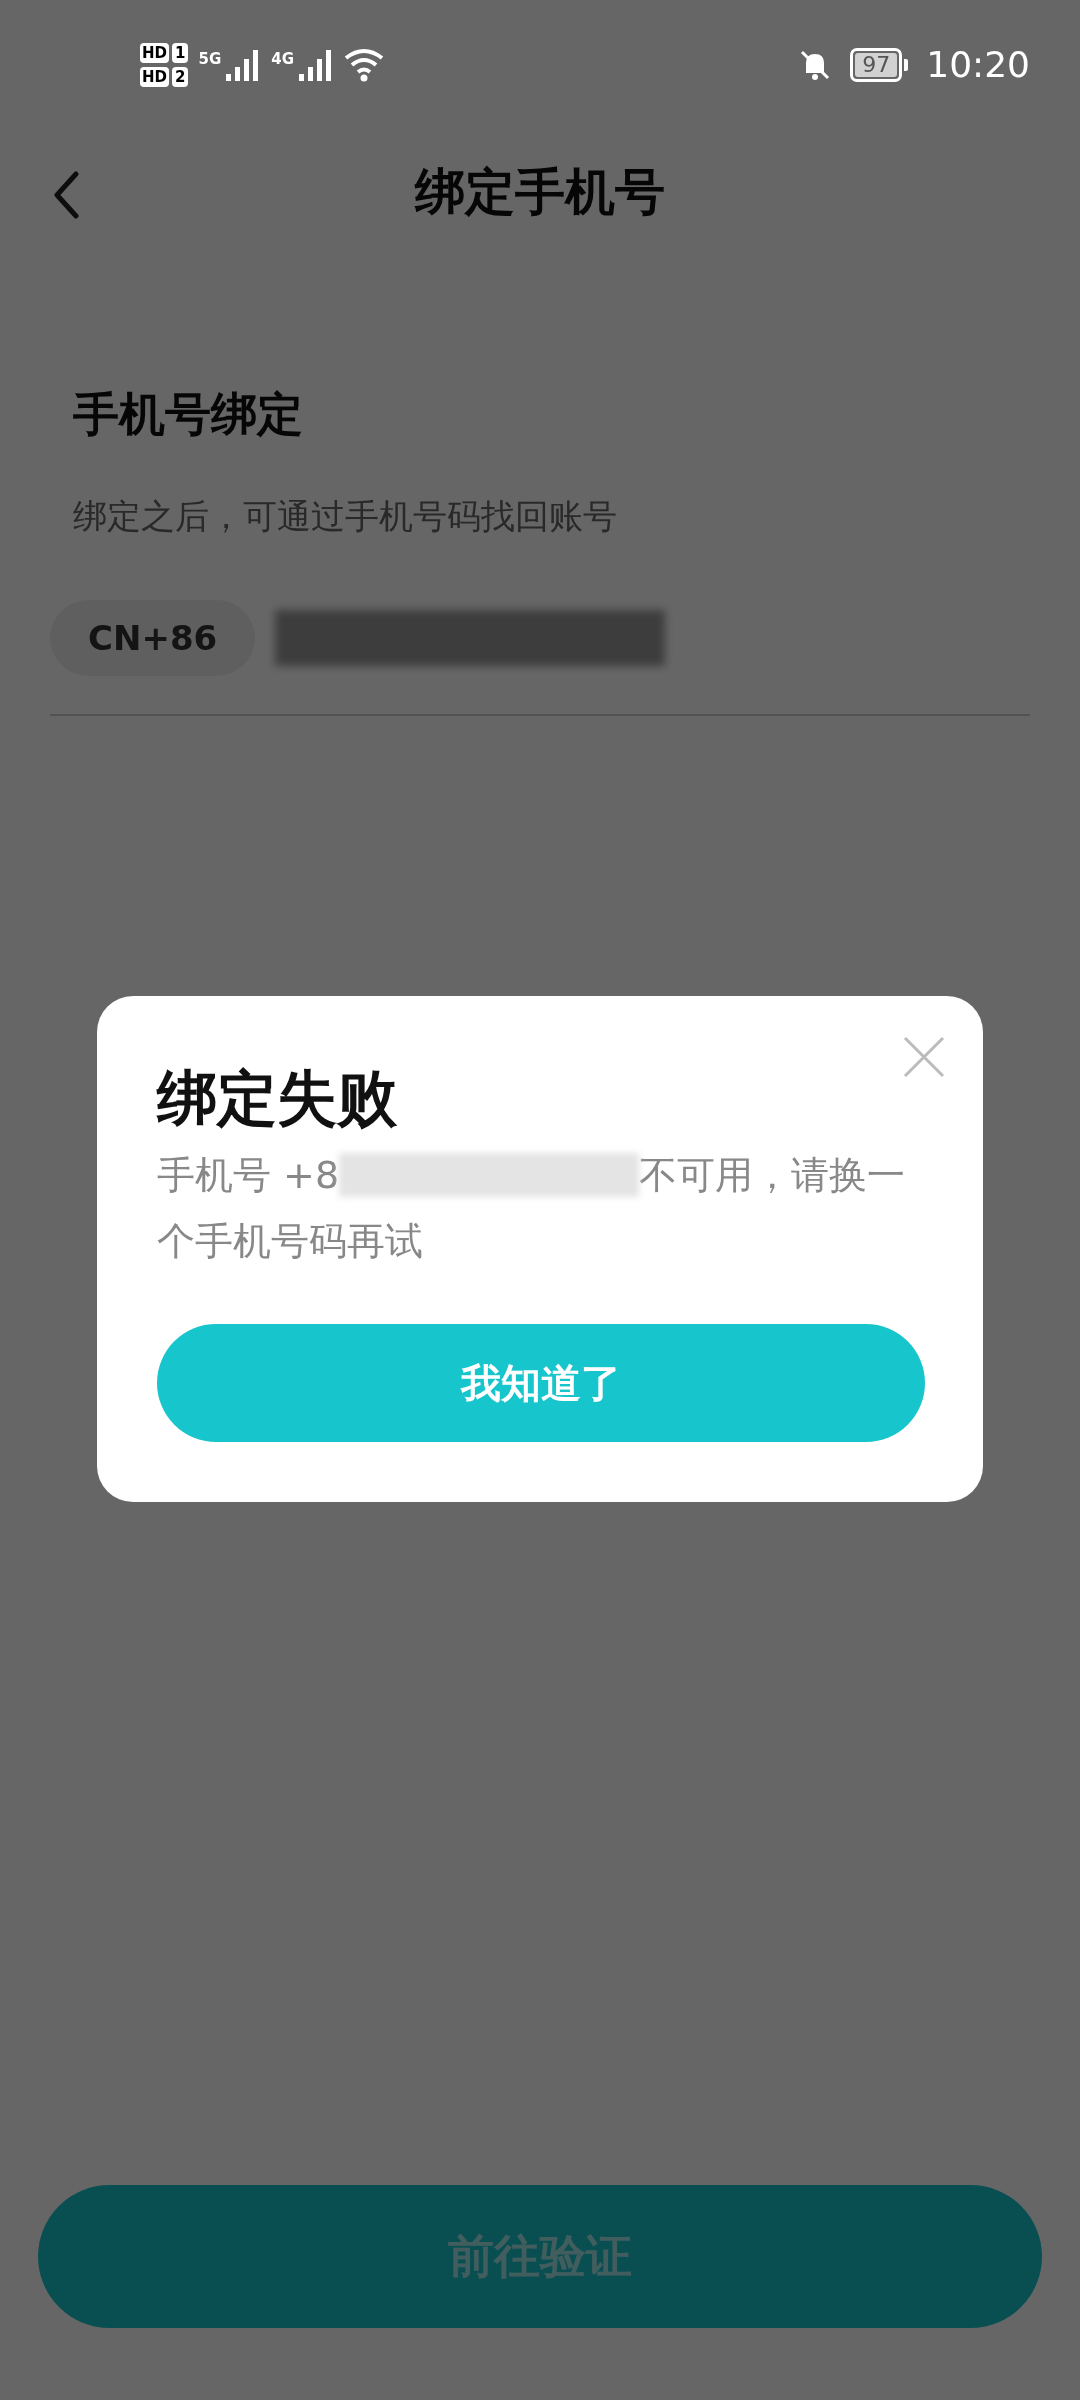  Describe the element at coordinates (315, 65) in the screenshot. I see `signal-icon` at that location.